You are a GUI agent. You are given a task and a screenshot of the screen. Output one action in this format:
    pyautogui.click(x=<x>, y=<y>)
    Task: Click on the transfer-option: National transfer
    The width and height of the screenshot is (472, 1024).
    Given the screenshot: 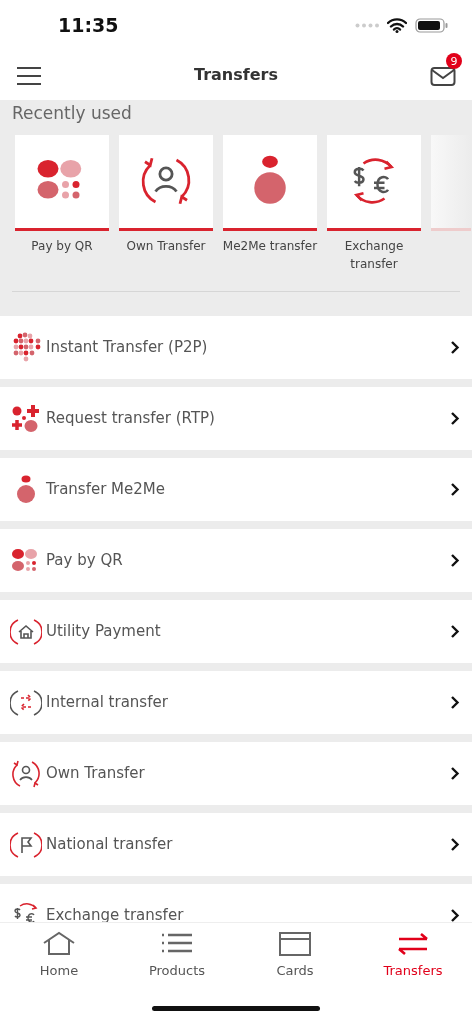 What is the action you would take?
    pyautogui.click(x=236, y=844)
    